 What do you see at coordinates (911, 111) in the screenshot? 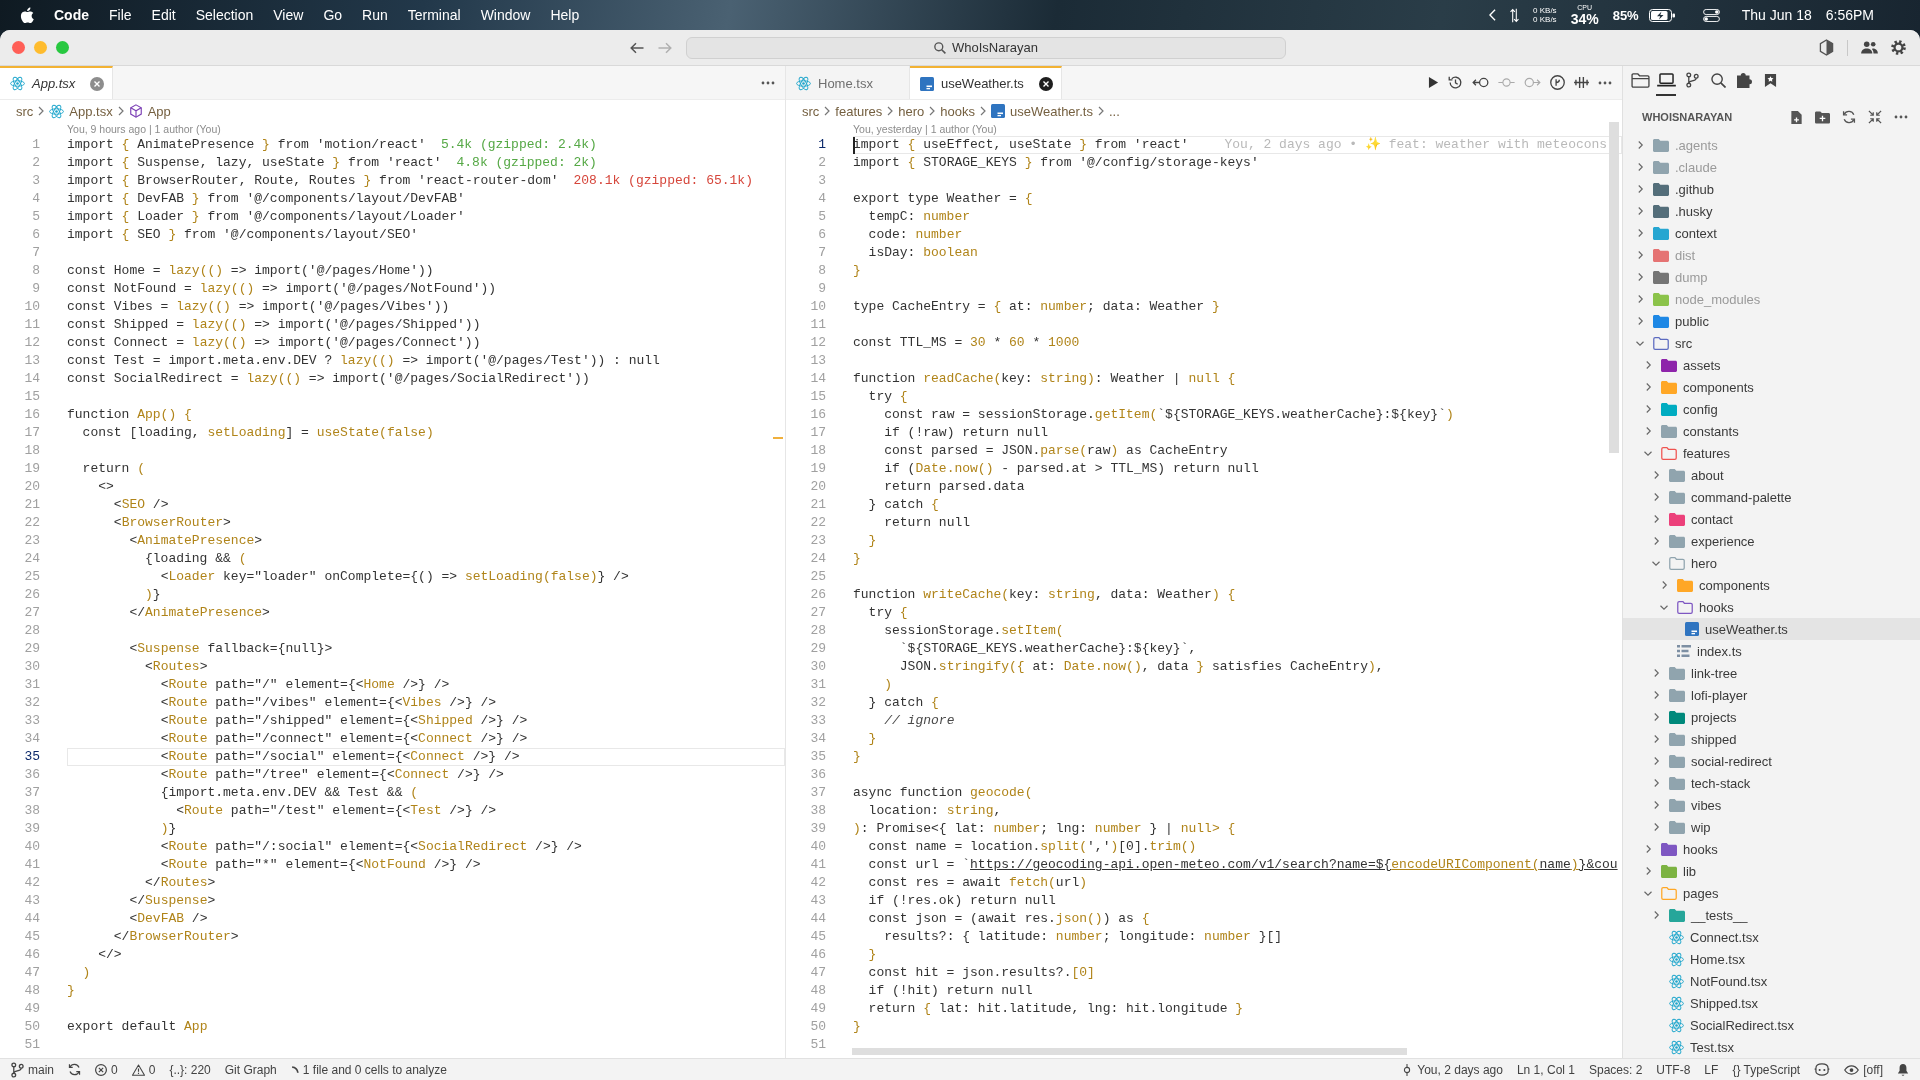
I see `breadcrumb-item: hero` at bounding box center [911, 111].